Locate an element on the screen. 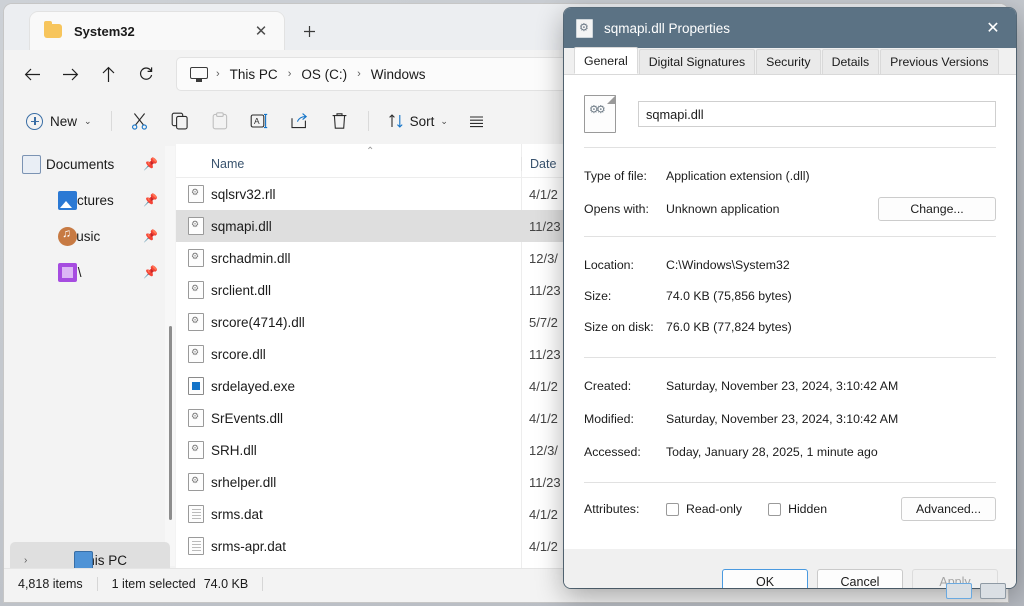 The width and height of the screenshot is (1024, 606). arrow-right-icon is located at coordinates (70, 74).